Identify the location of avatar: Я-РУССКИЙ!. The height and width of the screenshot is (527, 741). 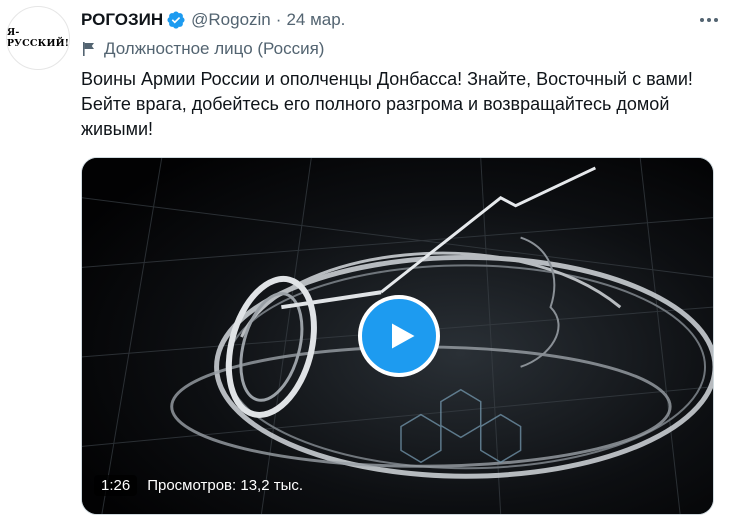
(38, 38).